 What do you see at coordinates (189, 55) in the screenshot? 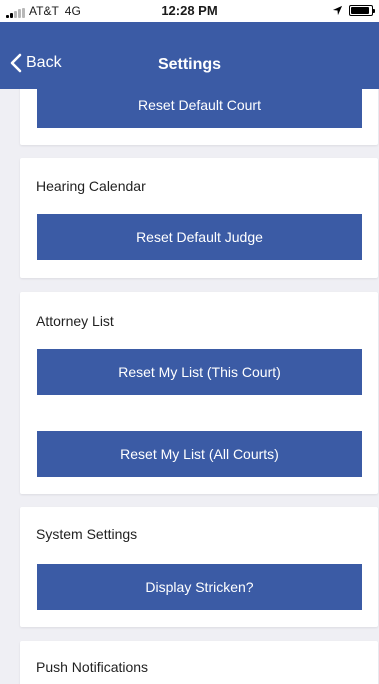
I see `navigation-bar: Back Settings` at bounding box center [189, 55].